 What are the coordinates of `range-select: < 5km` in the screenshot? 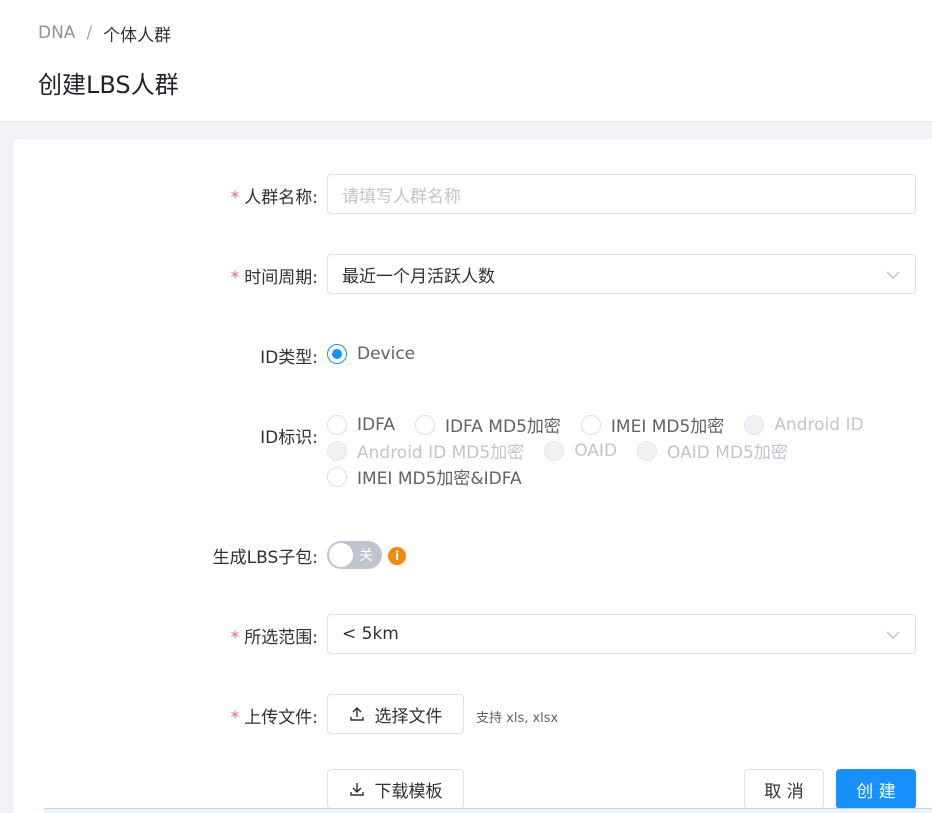 It's located at (621, 634).